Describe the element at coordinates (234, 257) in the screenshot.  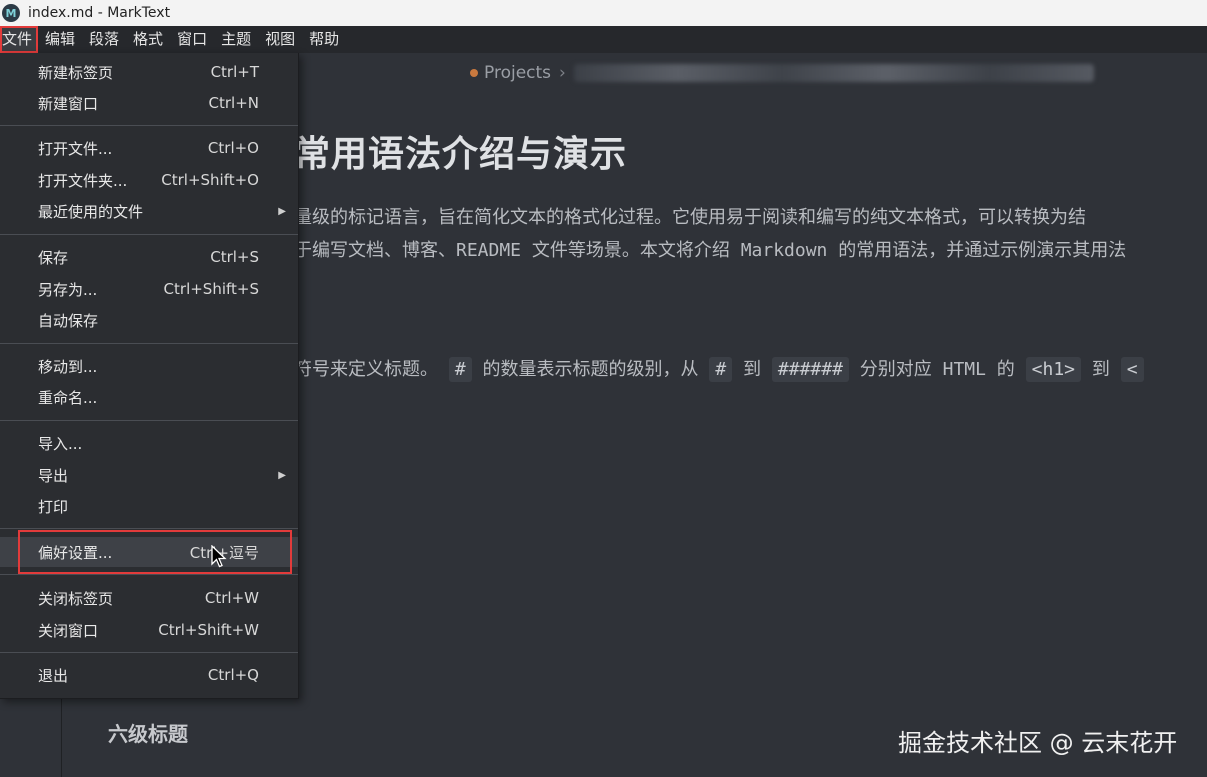
I see `menu-item-shortcut: Ctrl+S` at that location.